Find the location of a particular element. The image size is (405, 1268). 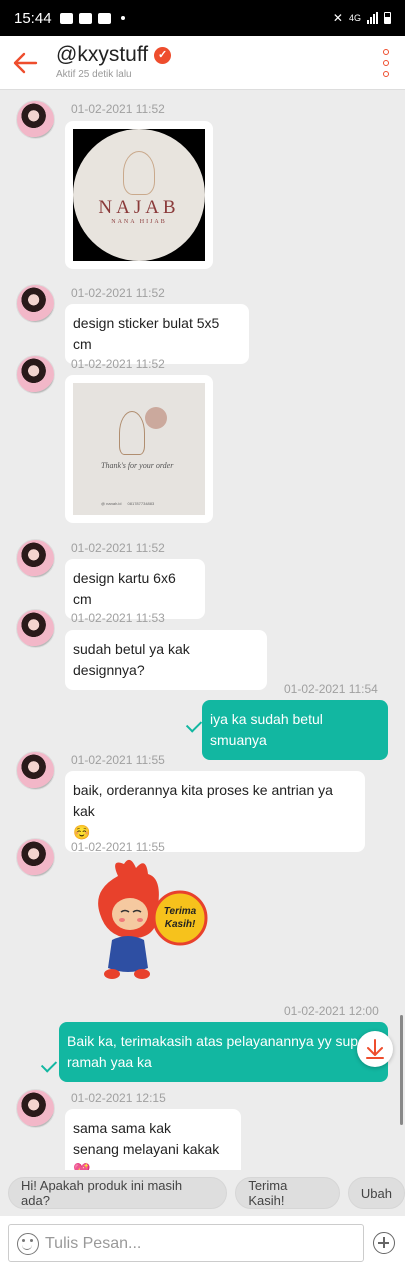

network-label: 4G is located at coordinates (354, 18).